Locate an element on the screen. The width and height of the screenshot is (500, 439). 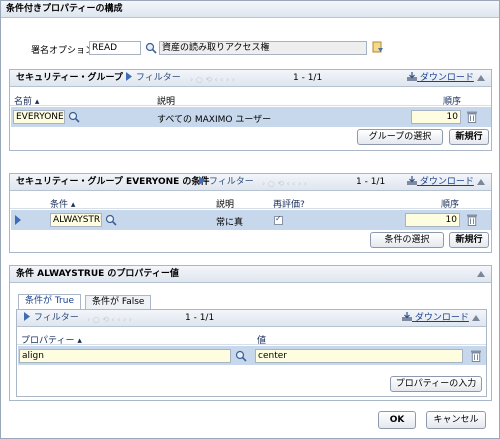
section-title: セキュリティー・グループ EVERYONE の条件 is located at coordinates (113, 182).